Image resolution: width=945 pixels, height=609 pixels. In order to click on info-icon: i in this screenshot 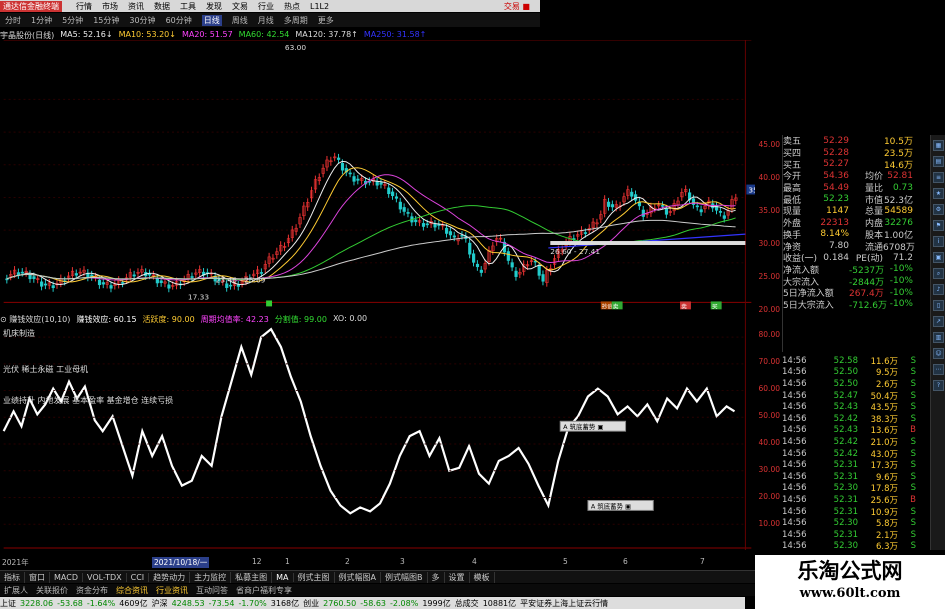, I will do `click(938, 241)`.